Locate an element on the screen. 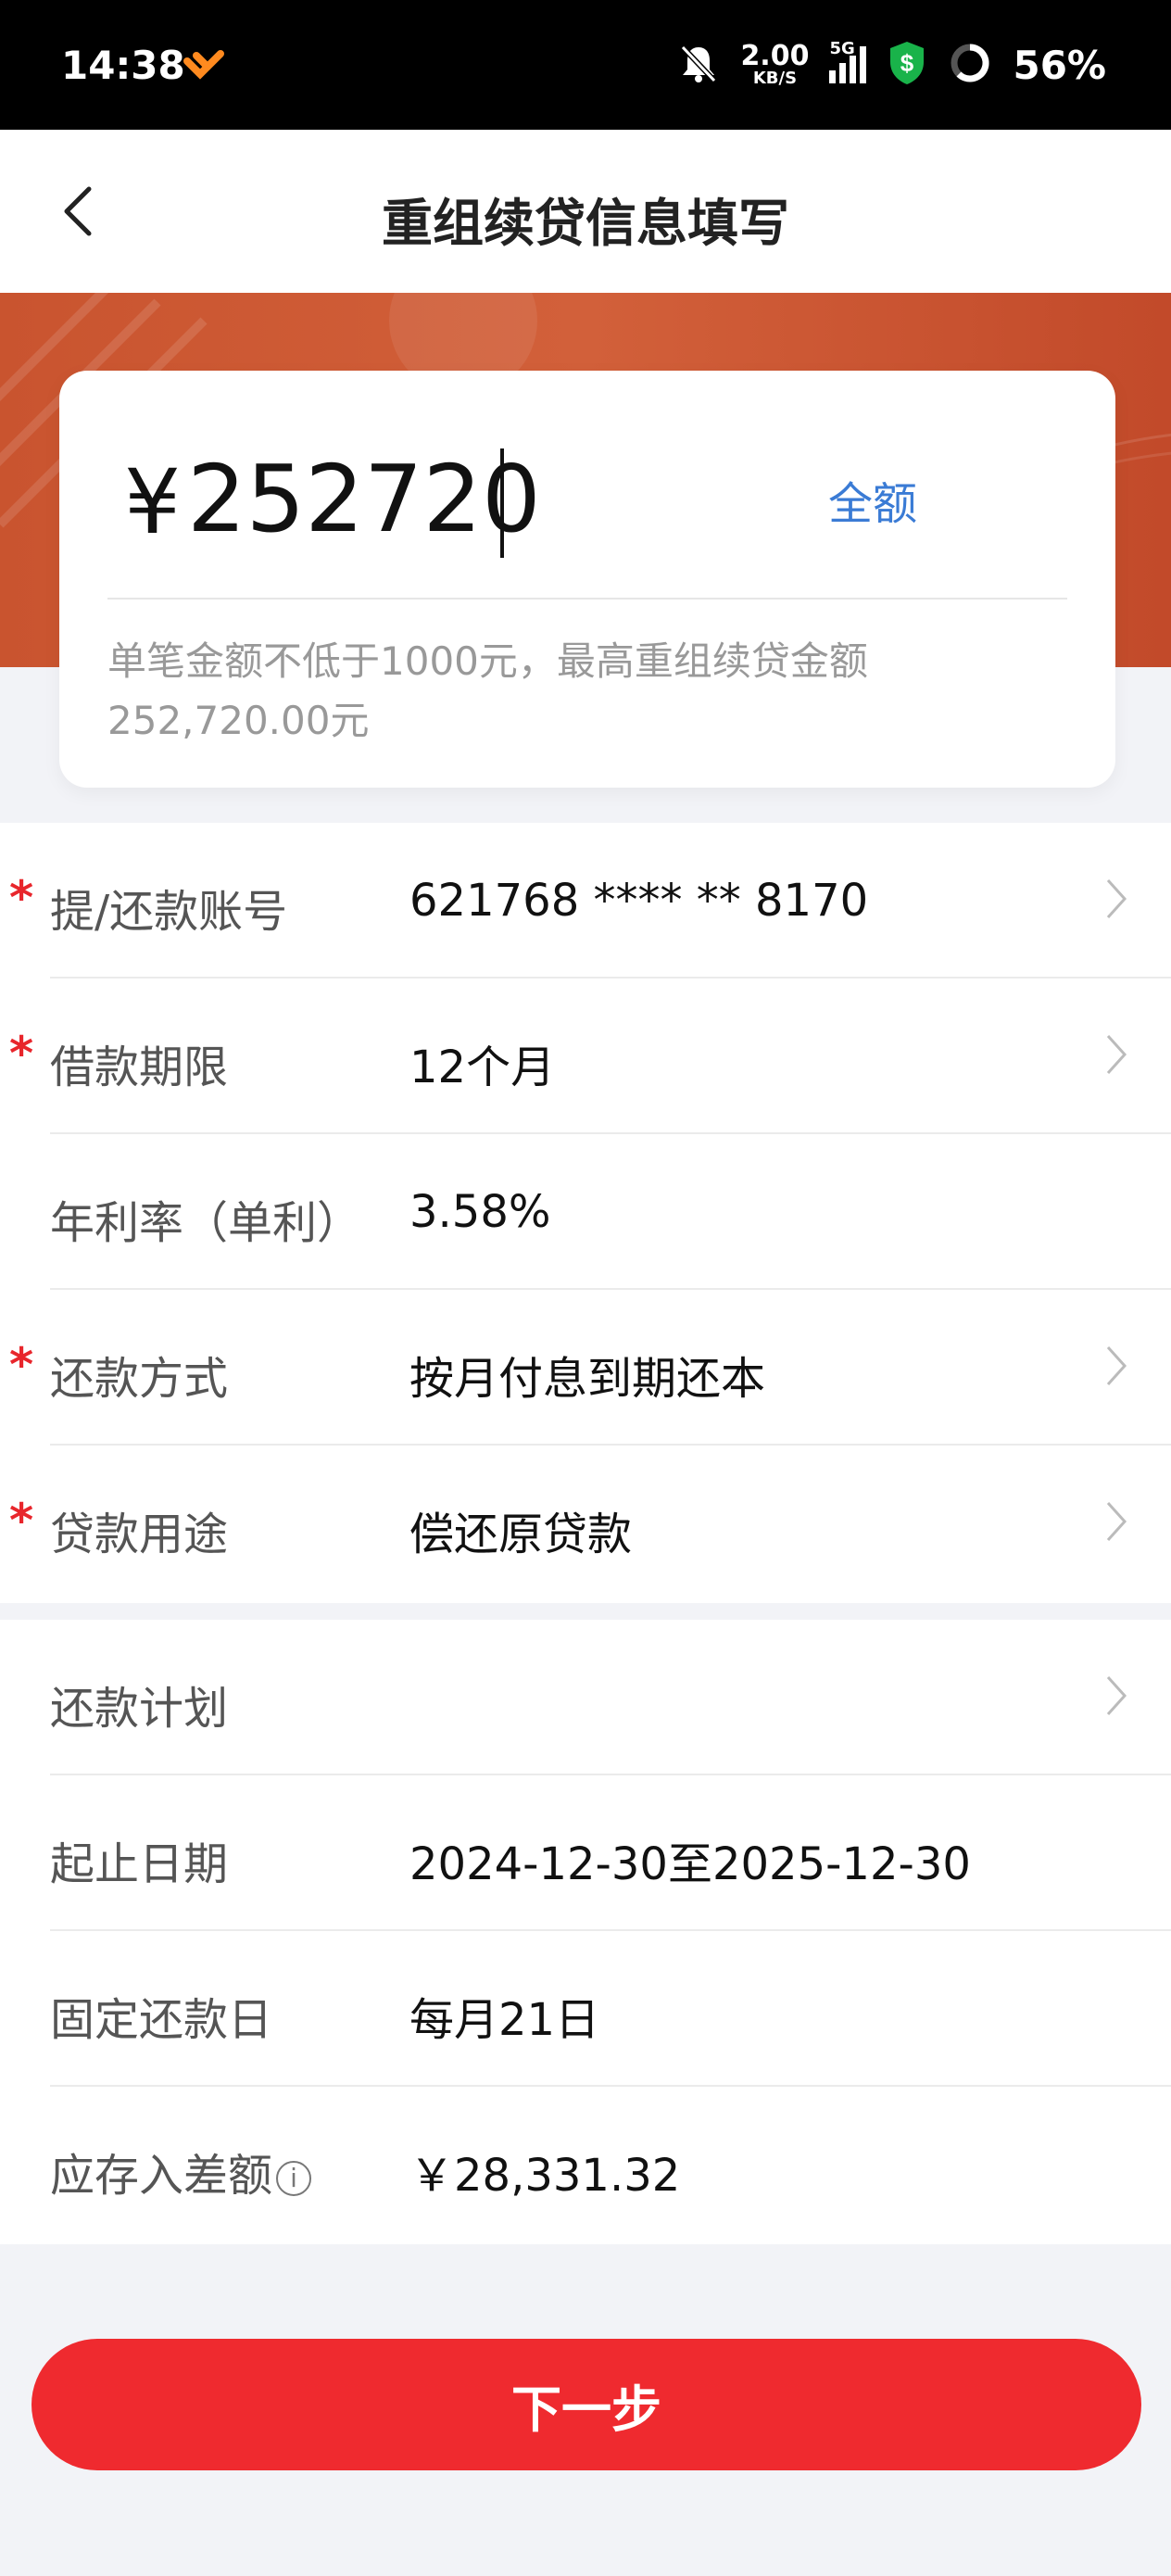 The height and width of the screenshot is (2576, 1171). battery-ring-icon is located at coordinates (970, 65).